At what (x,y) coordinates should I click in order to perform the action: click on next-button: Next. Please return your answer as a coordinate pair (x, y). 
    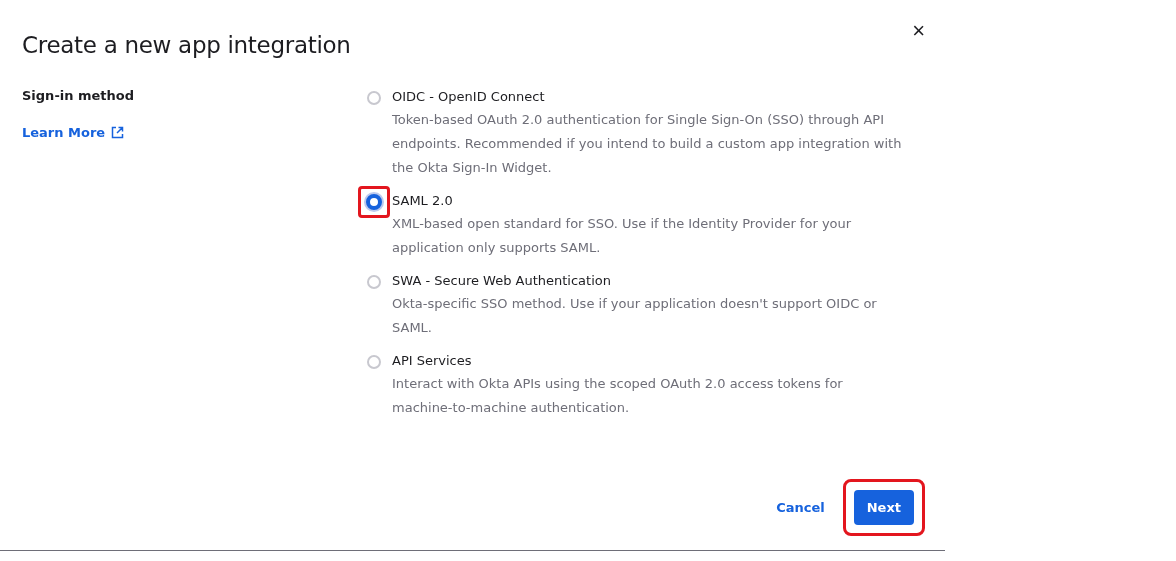
    Looking at the image, I should click on (883, 507).